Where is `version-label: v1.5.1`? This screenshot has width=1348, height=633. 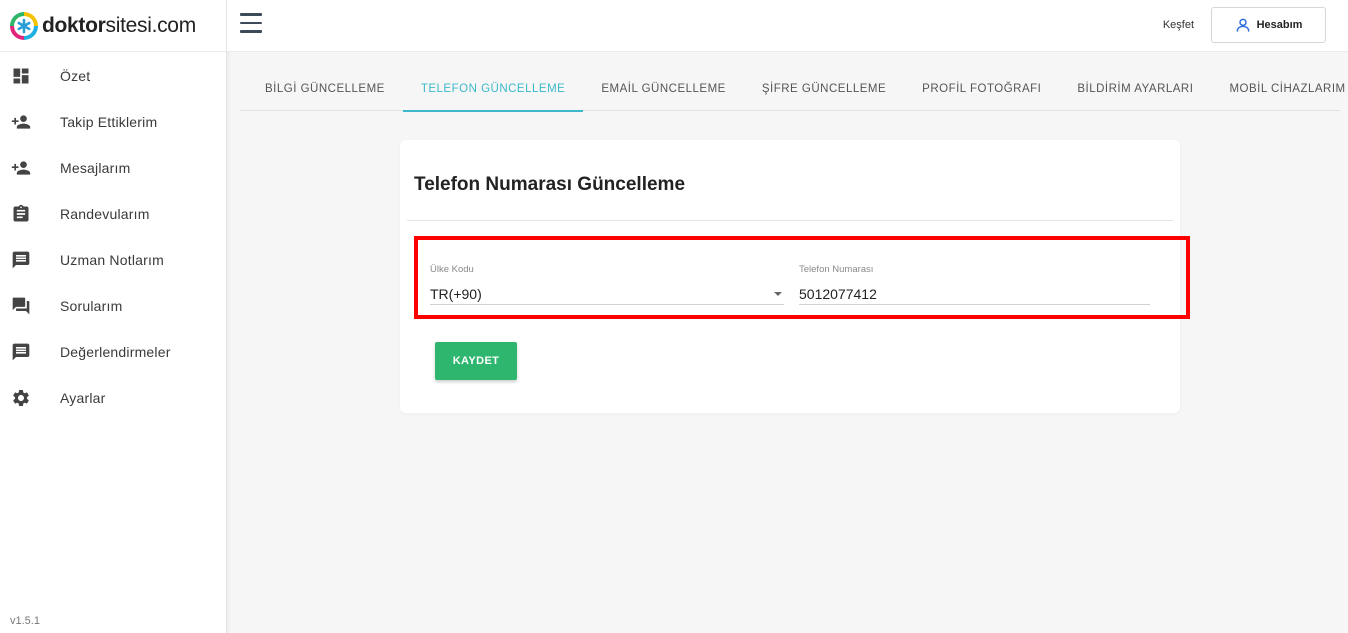 version-label: v1.5.1 is located at coordinates (25, 621).